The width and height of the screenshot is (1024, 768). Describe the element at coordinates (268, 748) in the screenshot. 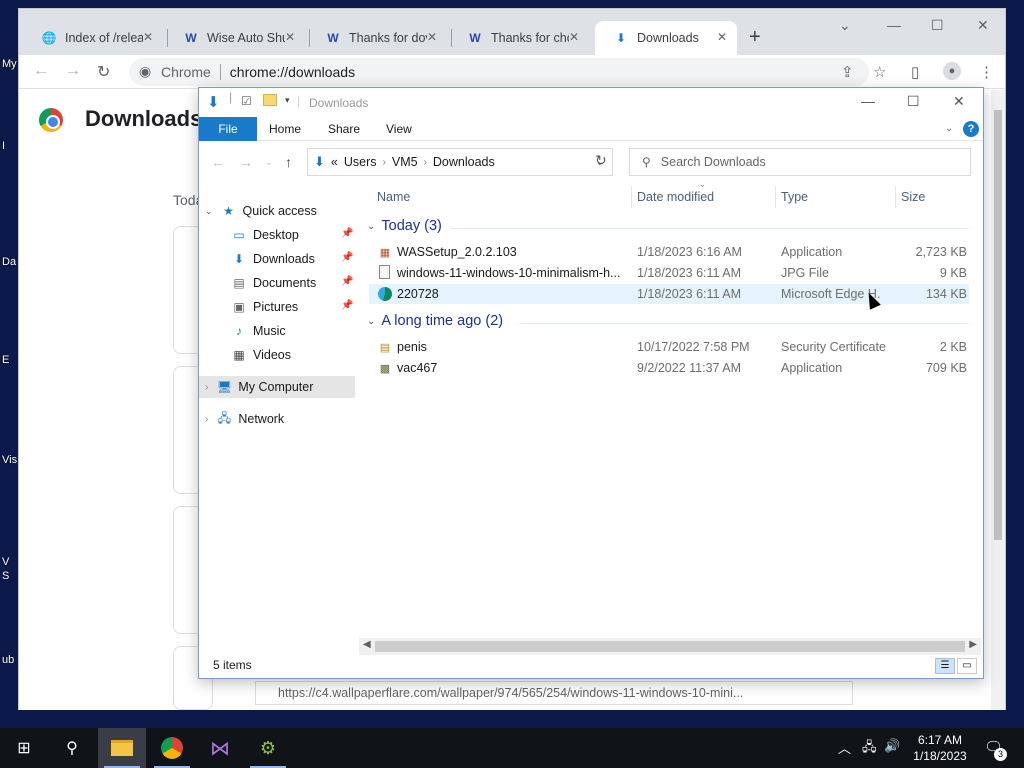

I see `taskbar-wise-installer: ⚙` at that location.